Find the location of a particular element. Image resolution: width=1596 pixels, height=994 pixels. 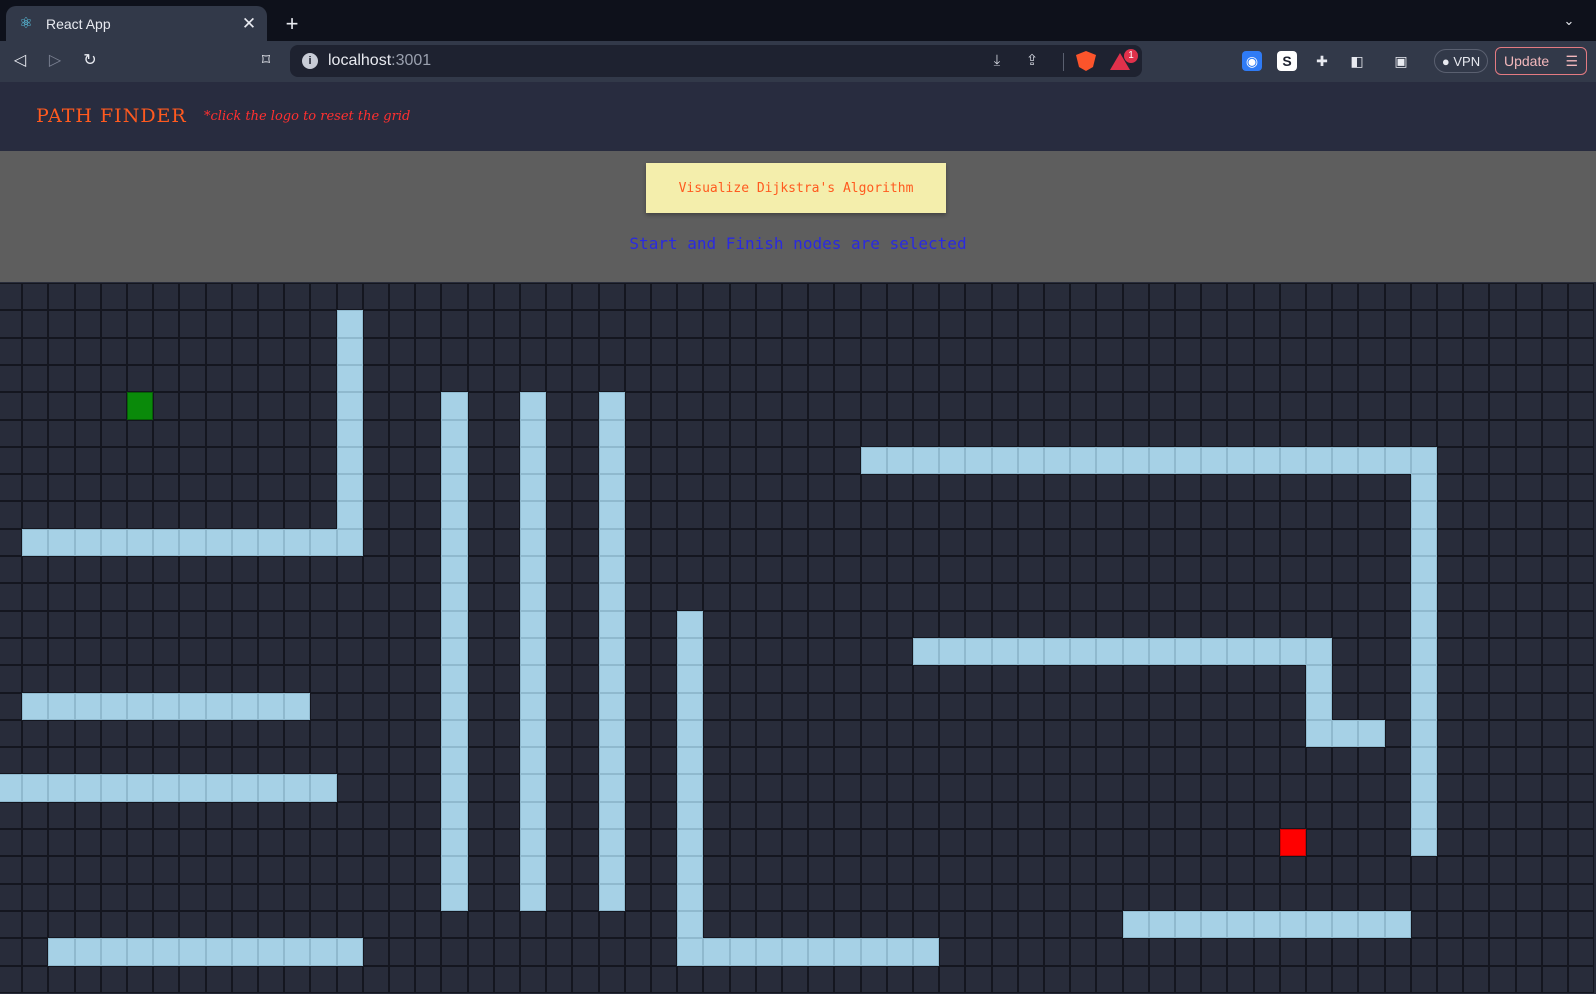

bookmark-icon: ⌑ is located at coordinates (266, 61).